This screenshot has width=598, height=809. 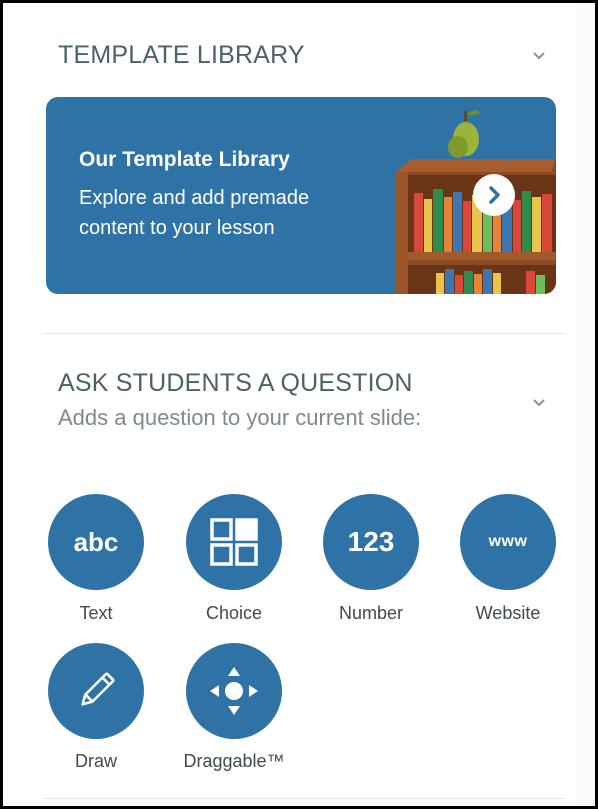 I want to click on ask-question-subtitle: Adds a question to your current slide:, so click(x=240, y=417).